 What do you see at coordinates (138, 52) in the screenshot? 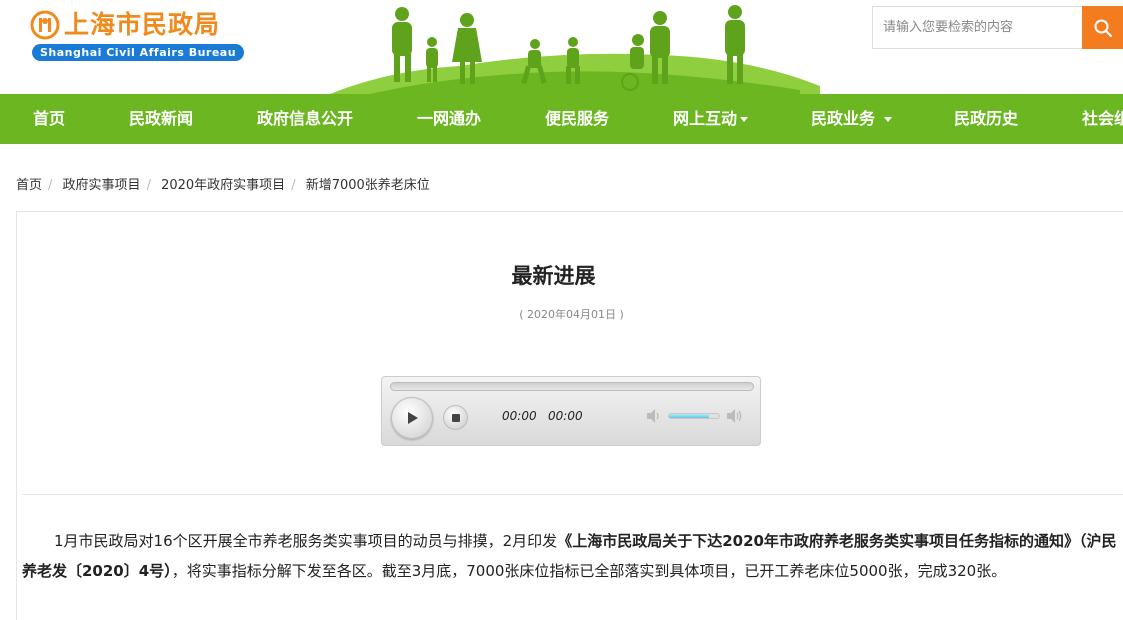
I see `logo-english-name: Shanghai Civil Affairs Bureau` at bounding box center [138, 52].